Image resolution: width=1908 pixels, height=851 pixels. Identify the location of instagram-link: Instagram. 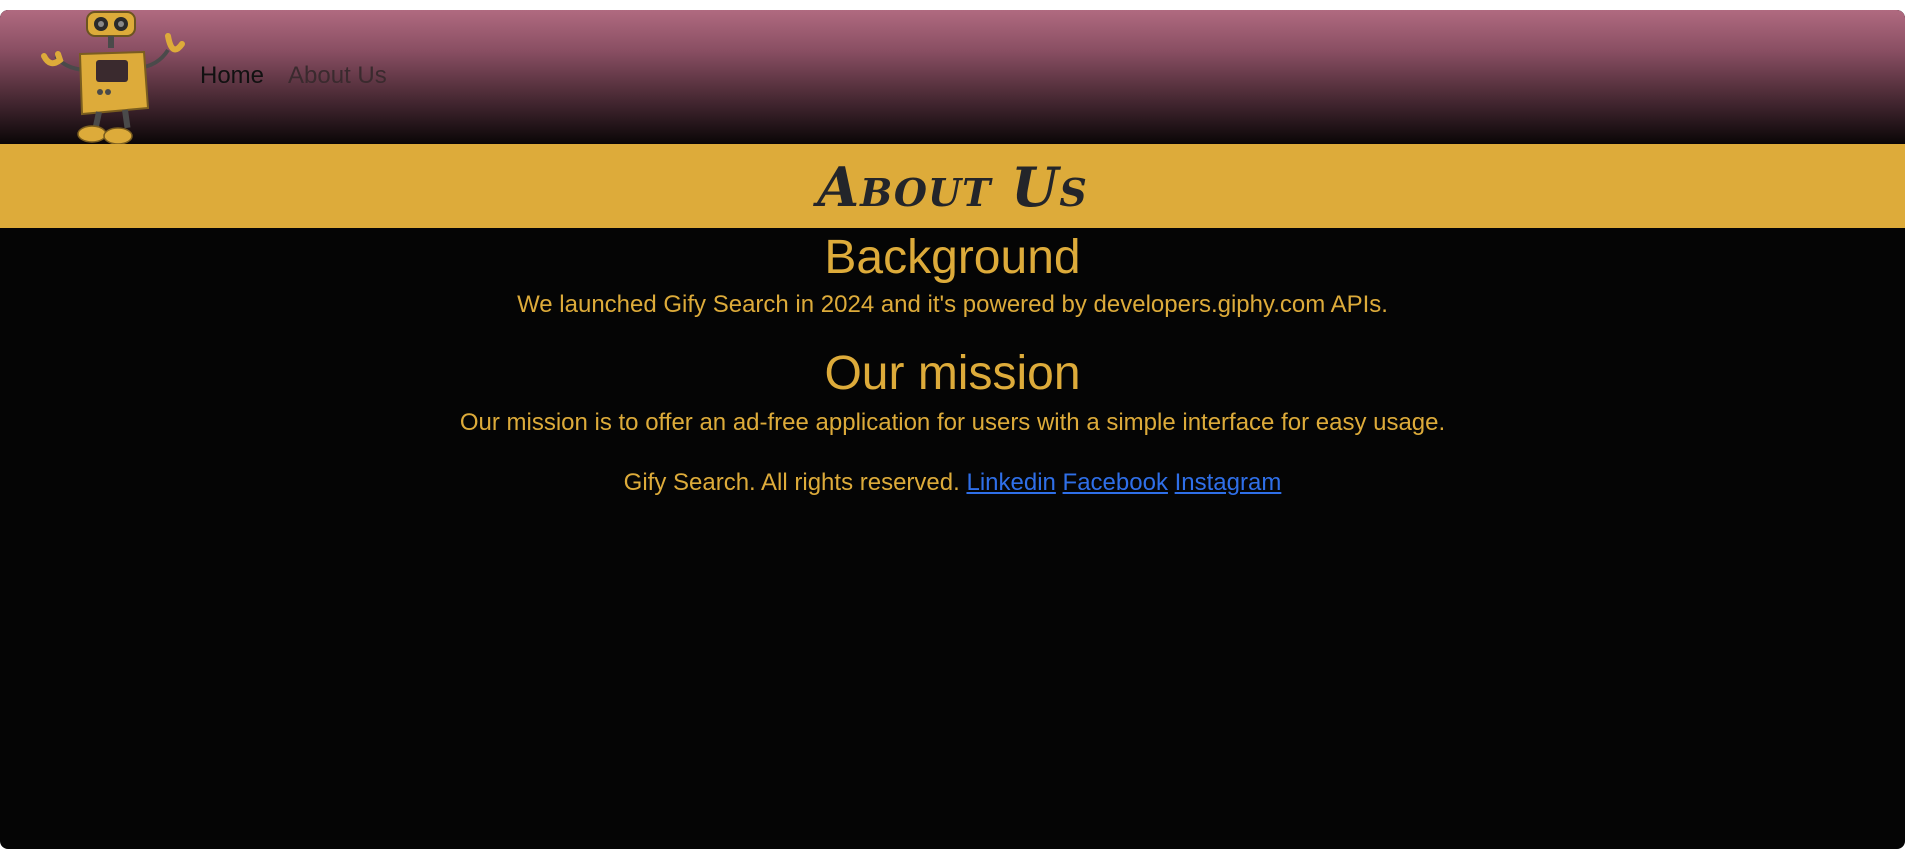
(1228, 482).